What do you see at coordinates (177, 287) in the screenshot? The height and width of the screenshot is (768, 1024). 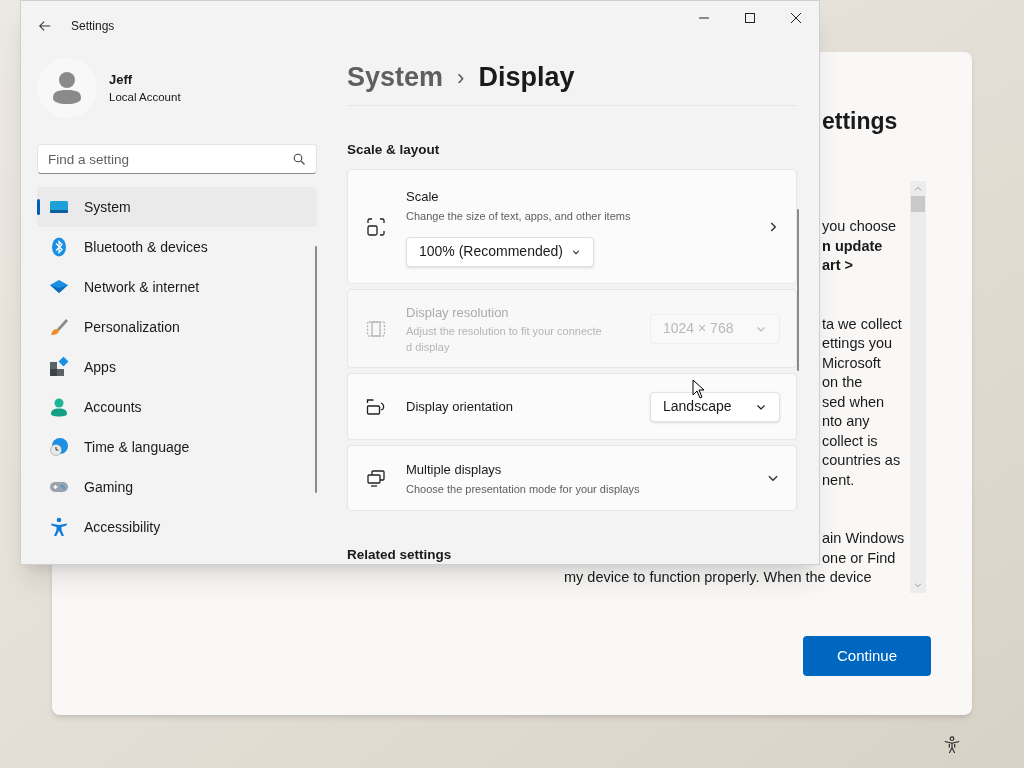 I see `nav-item: Network & internet` at bounding box center [177, 287].